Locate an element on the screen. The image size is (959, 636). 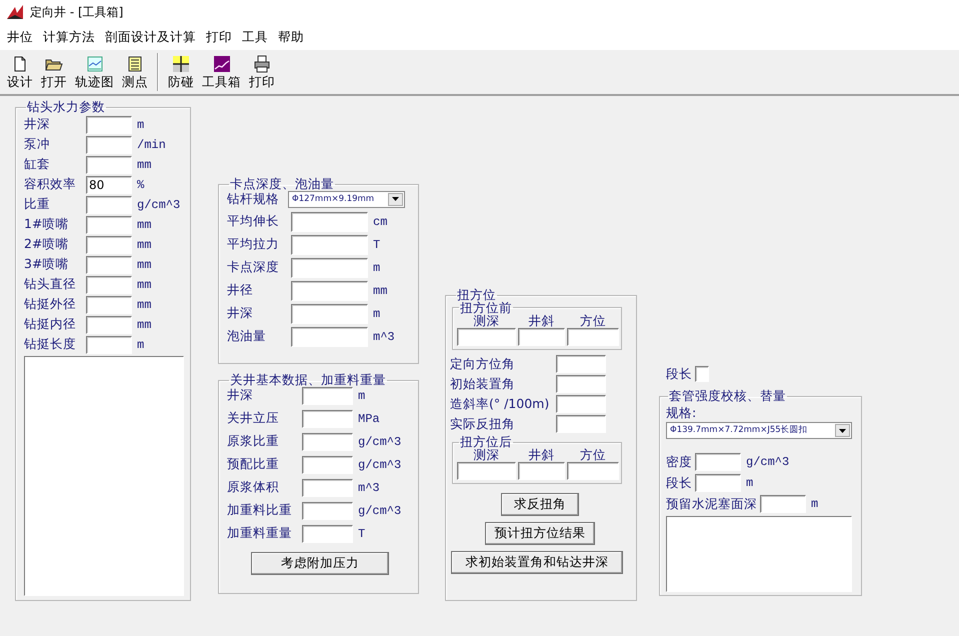
menu-item: 打印 is located at coordinates (219, 37).